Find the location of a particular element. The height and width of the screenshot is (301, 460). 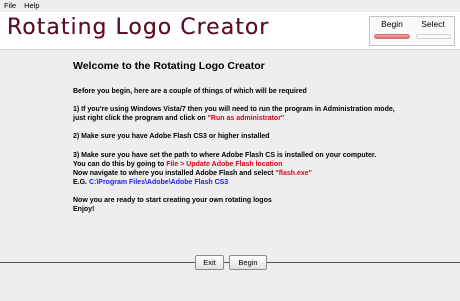

welcome-heading: Welcome to the Rotating Logo Creator is located at coordinates (169, 66).